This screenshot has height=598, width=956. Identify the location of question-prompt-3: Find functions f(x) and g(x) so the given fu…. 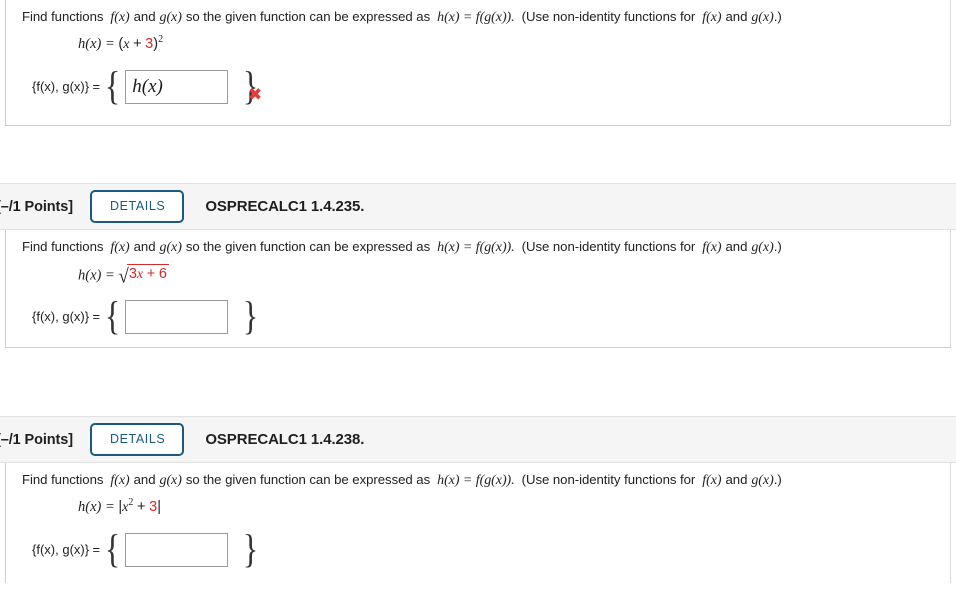
(478, 476).